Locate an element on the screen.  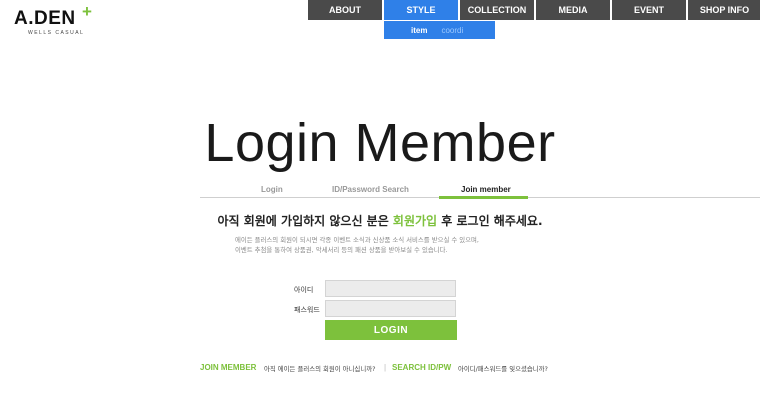
submenu-item: item is located at coordinates (419, 30).